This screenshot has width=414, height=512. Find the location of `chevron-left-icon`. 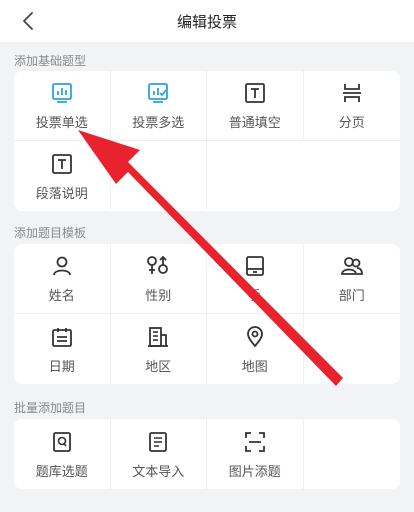

chevron-left-icon is located at coordinates (28, 21).